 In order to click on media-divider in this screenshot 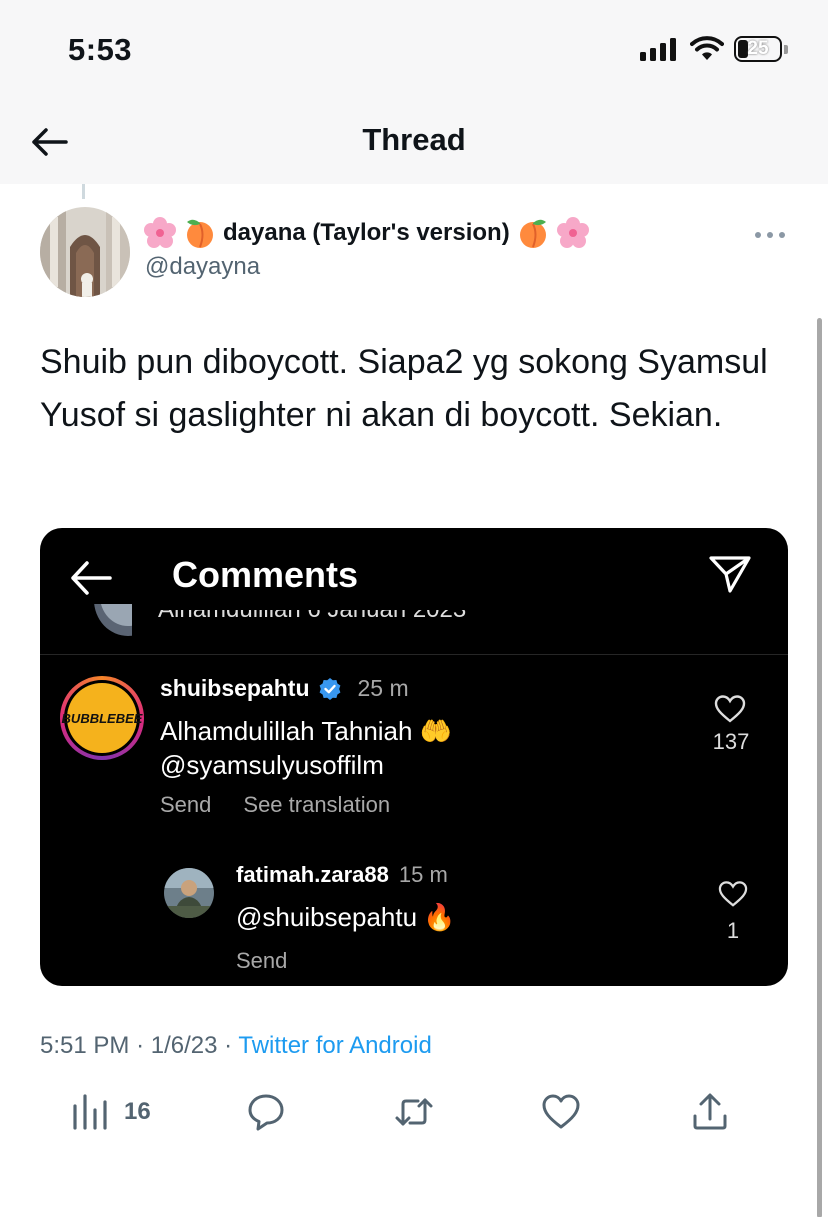, I will do `click(414, 654)`.